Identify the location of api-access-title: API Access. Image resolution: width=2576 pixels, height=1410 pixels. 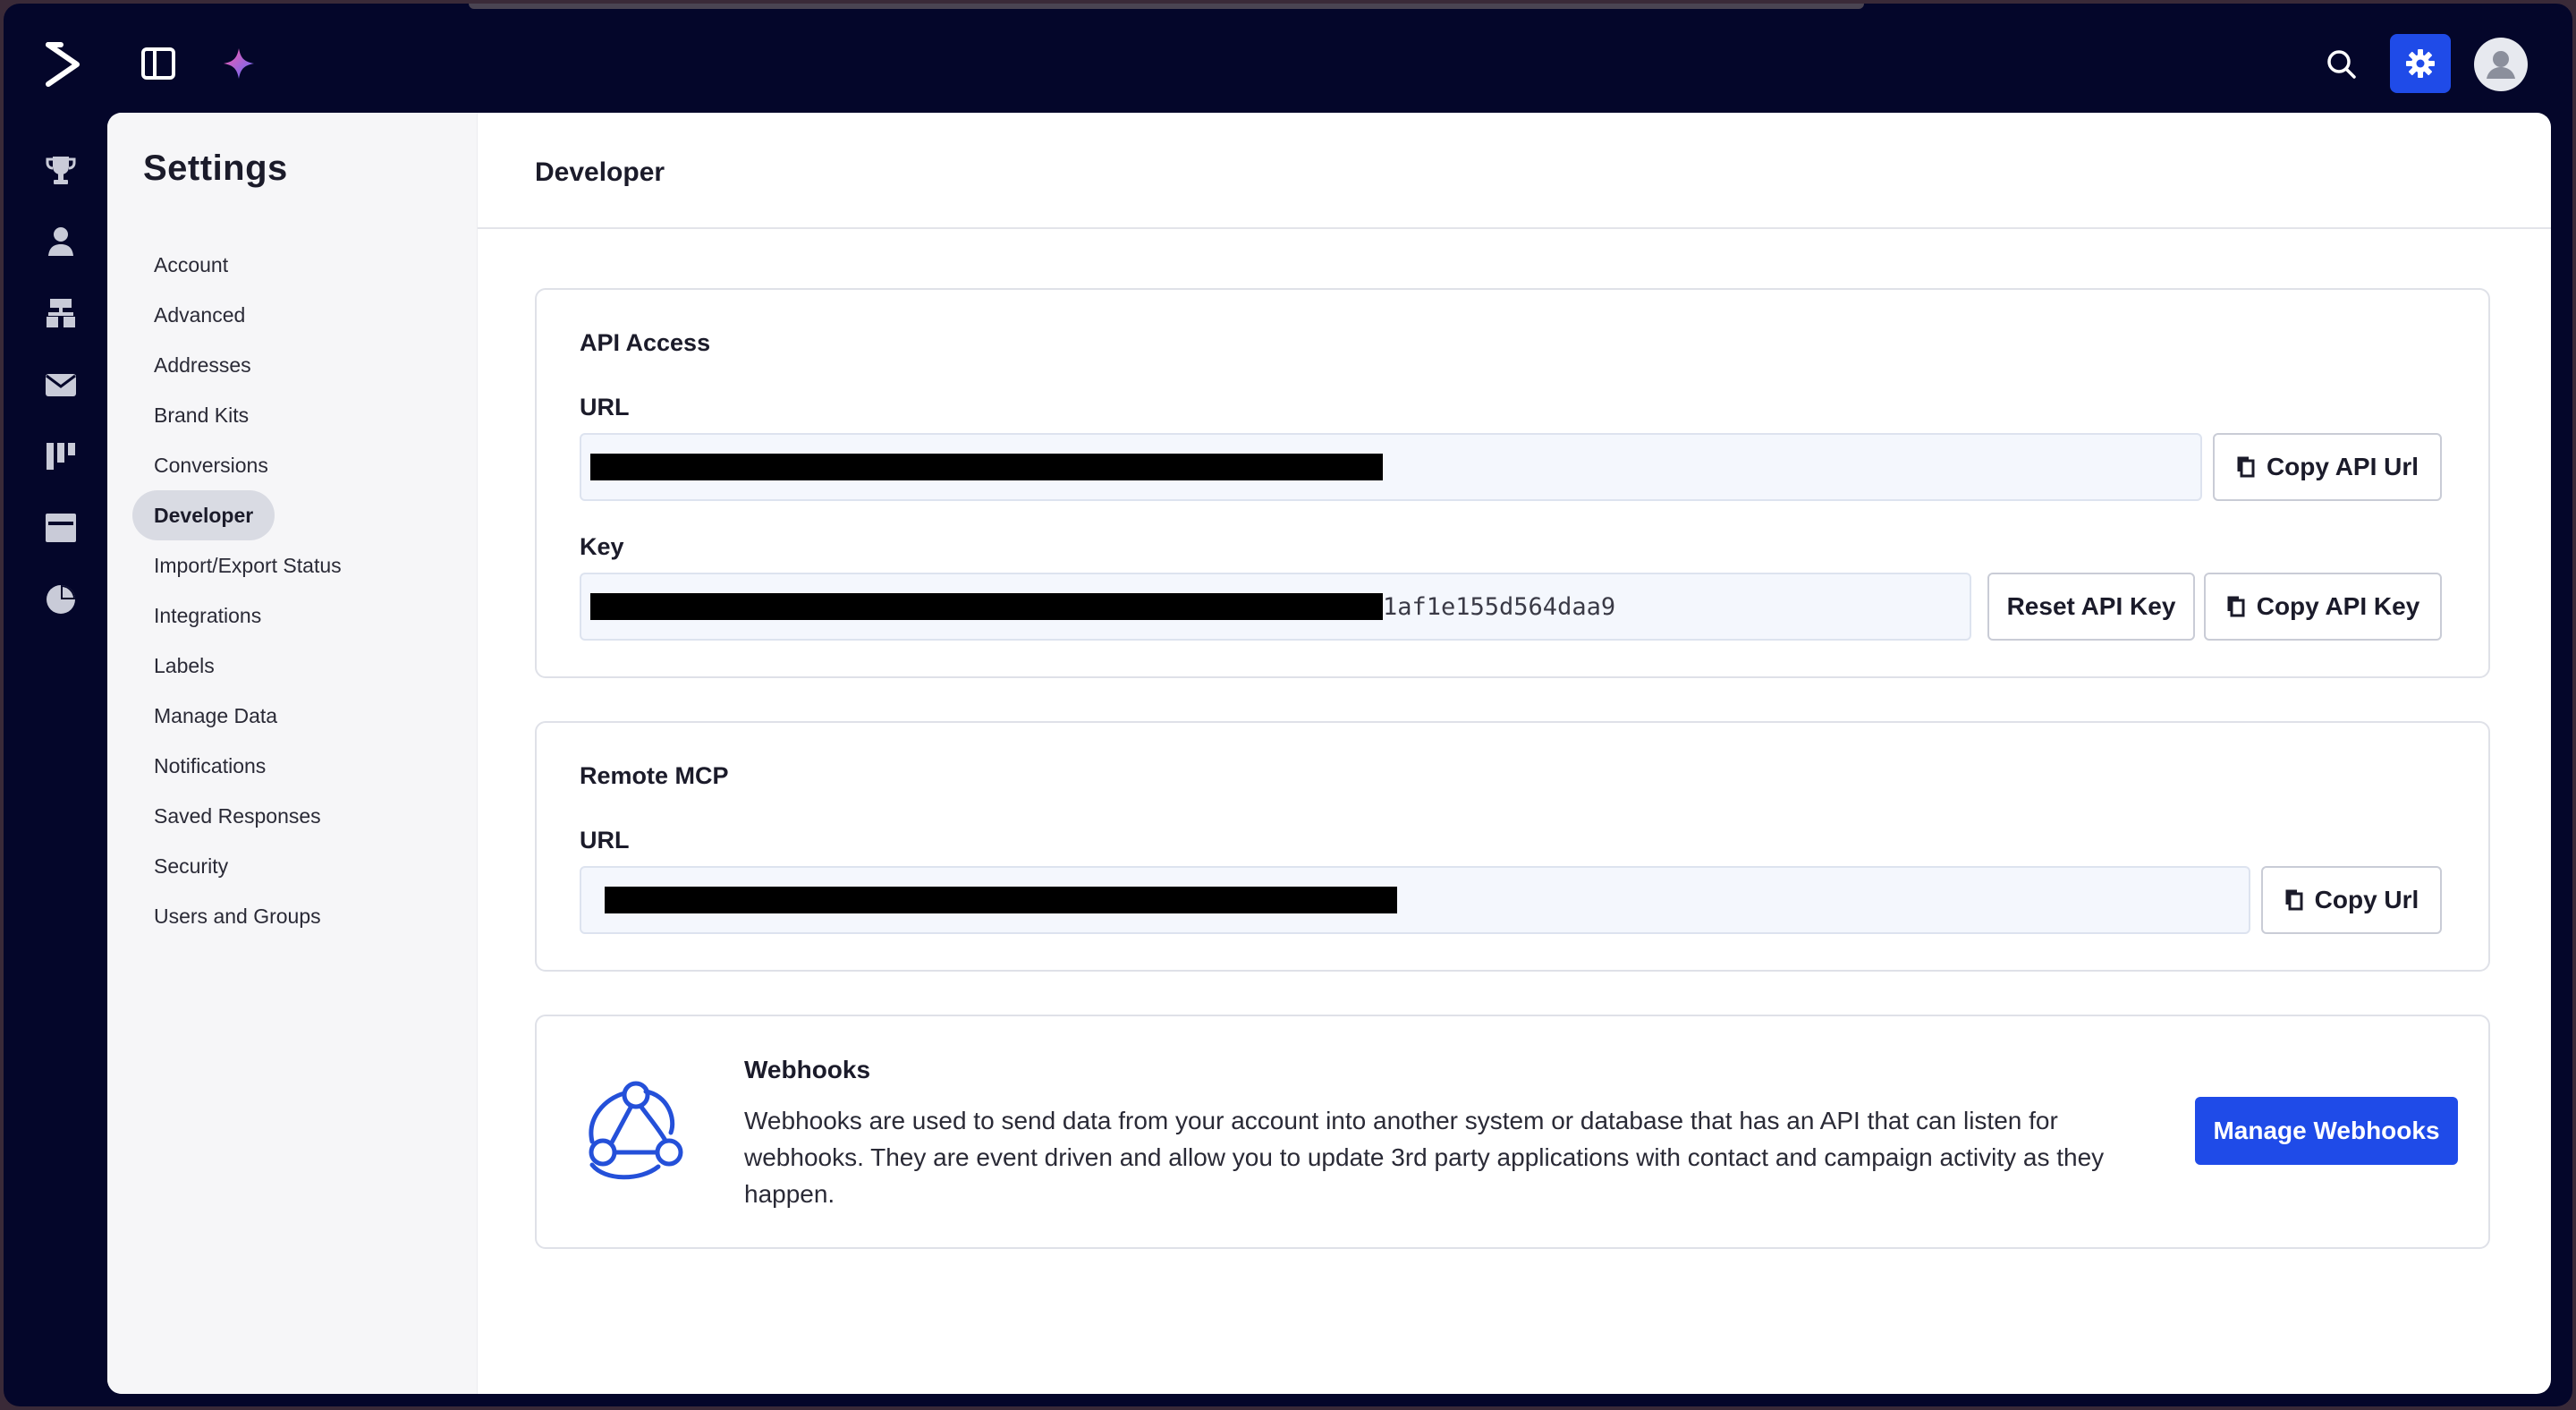
(645, 343).